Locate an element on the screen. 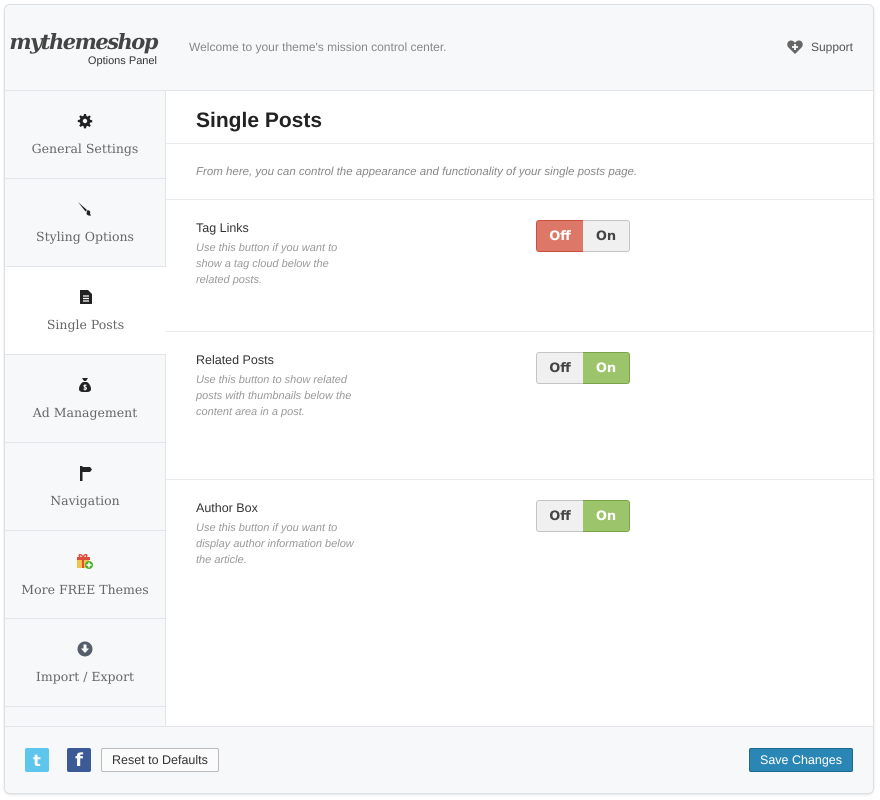 The image size is (880, 800). gear-icon is located at coordinates (85, 121).